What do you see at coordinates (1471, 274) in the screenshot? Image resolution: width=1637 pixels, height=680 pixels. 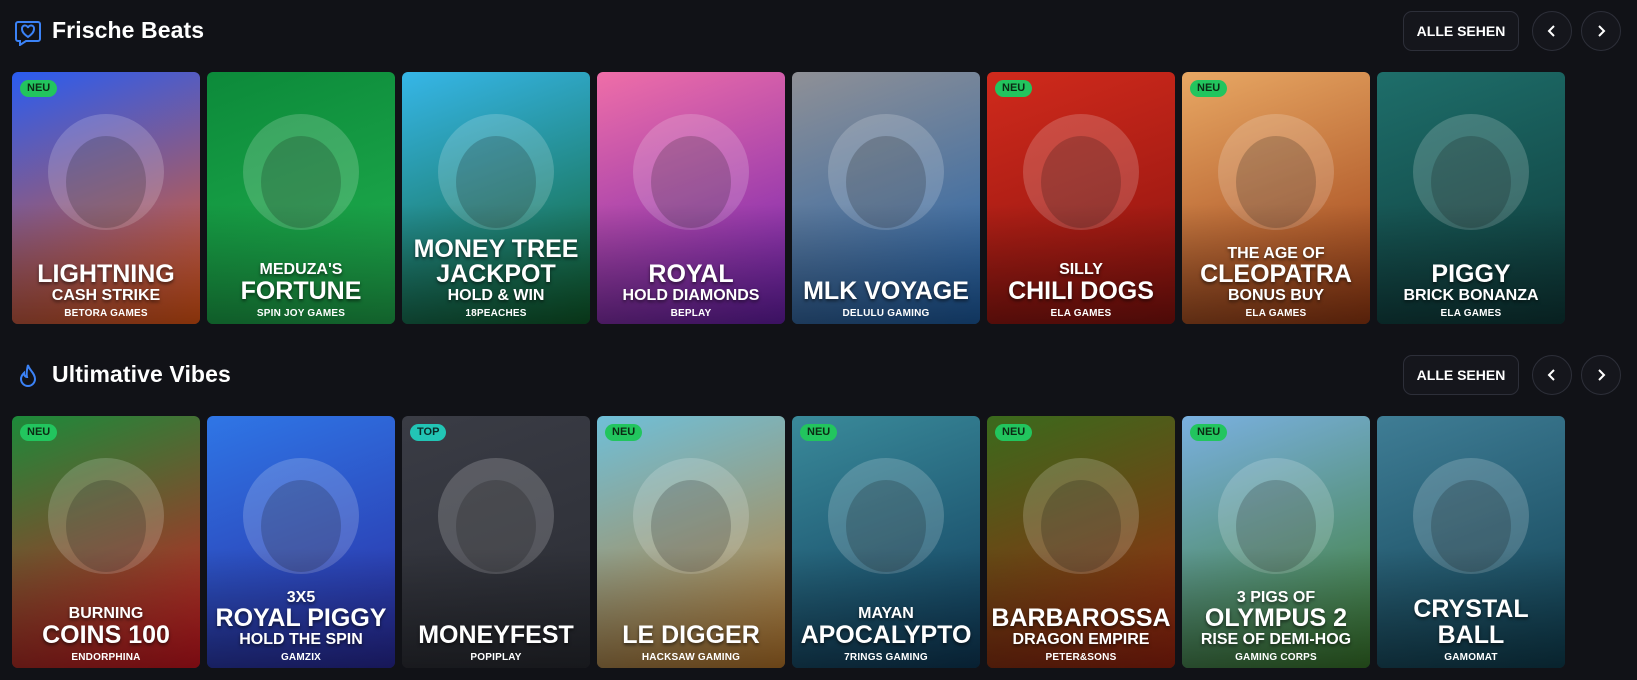 I see `game-title-line: PIGGY` at bounding box center [1471, 274].